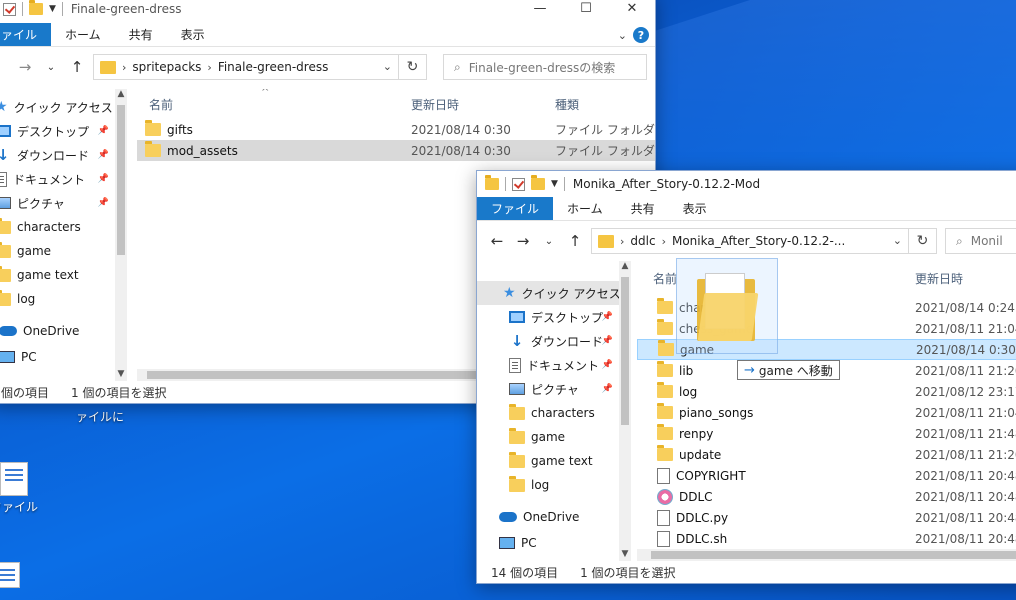 The image size is (1016, 600). What do you see at coordinates (327, 11) in the screenshot?
I see `title-bar: ▼ Finale-green-dress — ☐ ✕` at bounding box center [327, 11].